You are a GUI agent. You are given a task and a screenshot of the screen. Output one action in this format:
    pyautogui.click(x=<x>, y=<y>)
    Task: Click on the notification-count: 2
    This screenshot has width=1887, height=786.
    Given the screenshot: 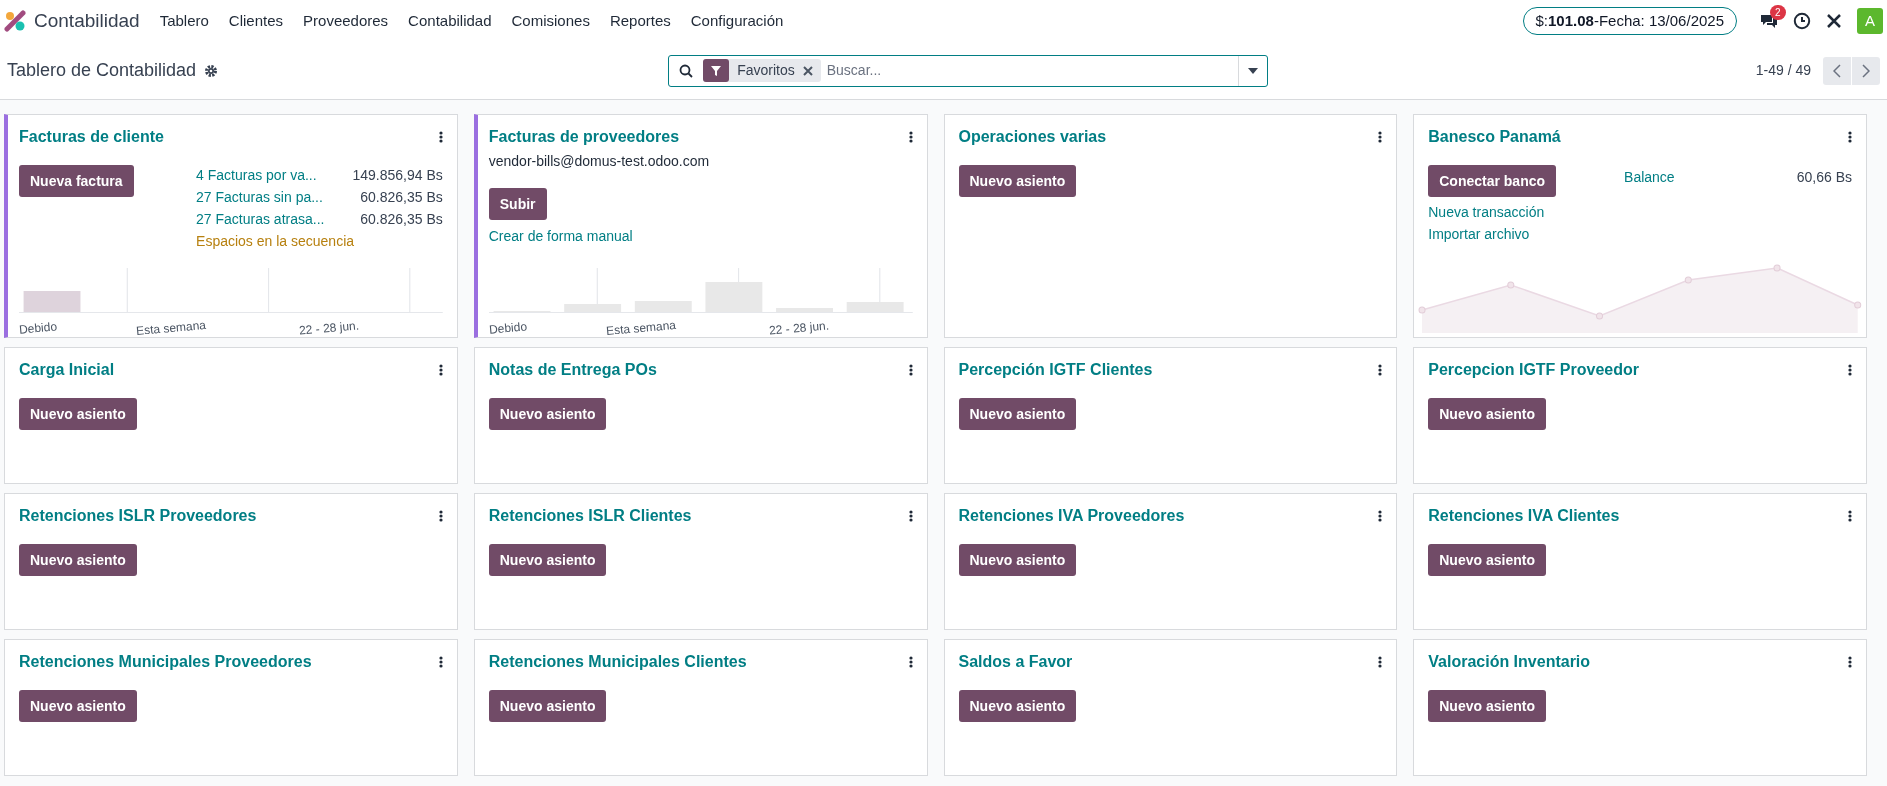 What is the action you would take?
    pyautogui.click(x=1778, y=12)
    